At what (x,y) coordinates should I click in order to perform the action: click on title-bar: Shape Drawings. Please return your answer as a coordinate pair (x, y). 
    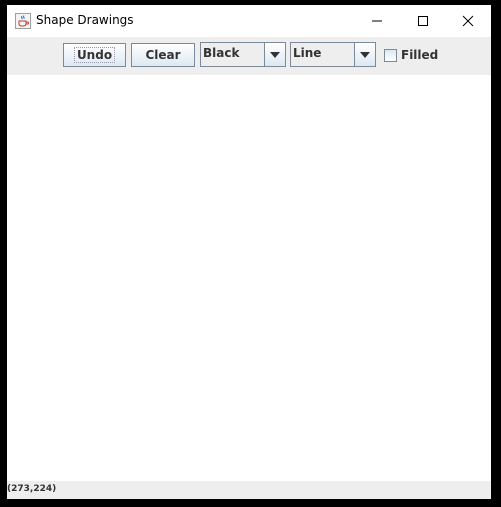
    Looking at the image, I should click on (249, 21).